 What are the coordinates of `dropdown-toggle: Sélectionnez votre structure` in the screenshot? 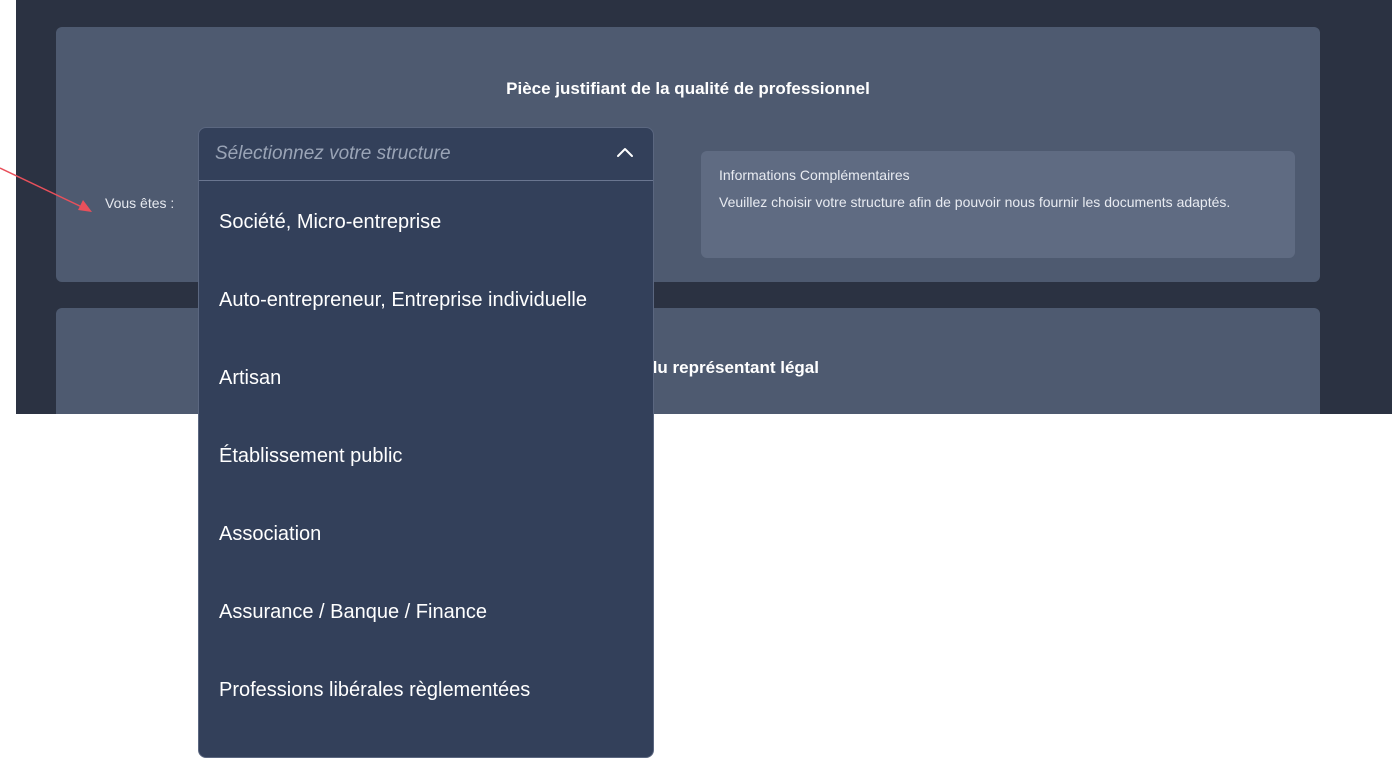 It's located at (426, 154).